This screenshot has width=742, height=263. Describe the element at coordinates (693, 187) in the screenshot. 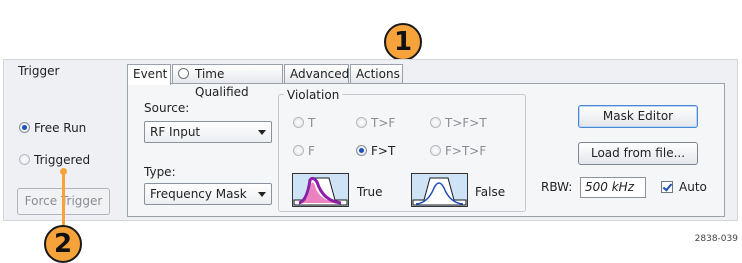

I see `auto-label: Auto` at that location.